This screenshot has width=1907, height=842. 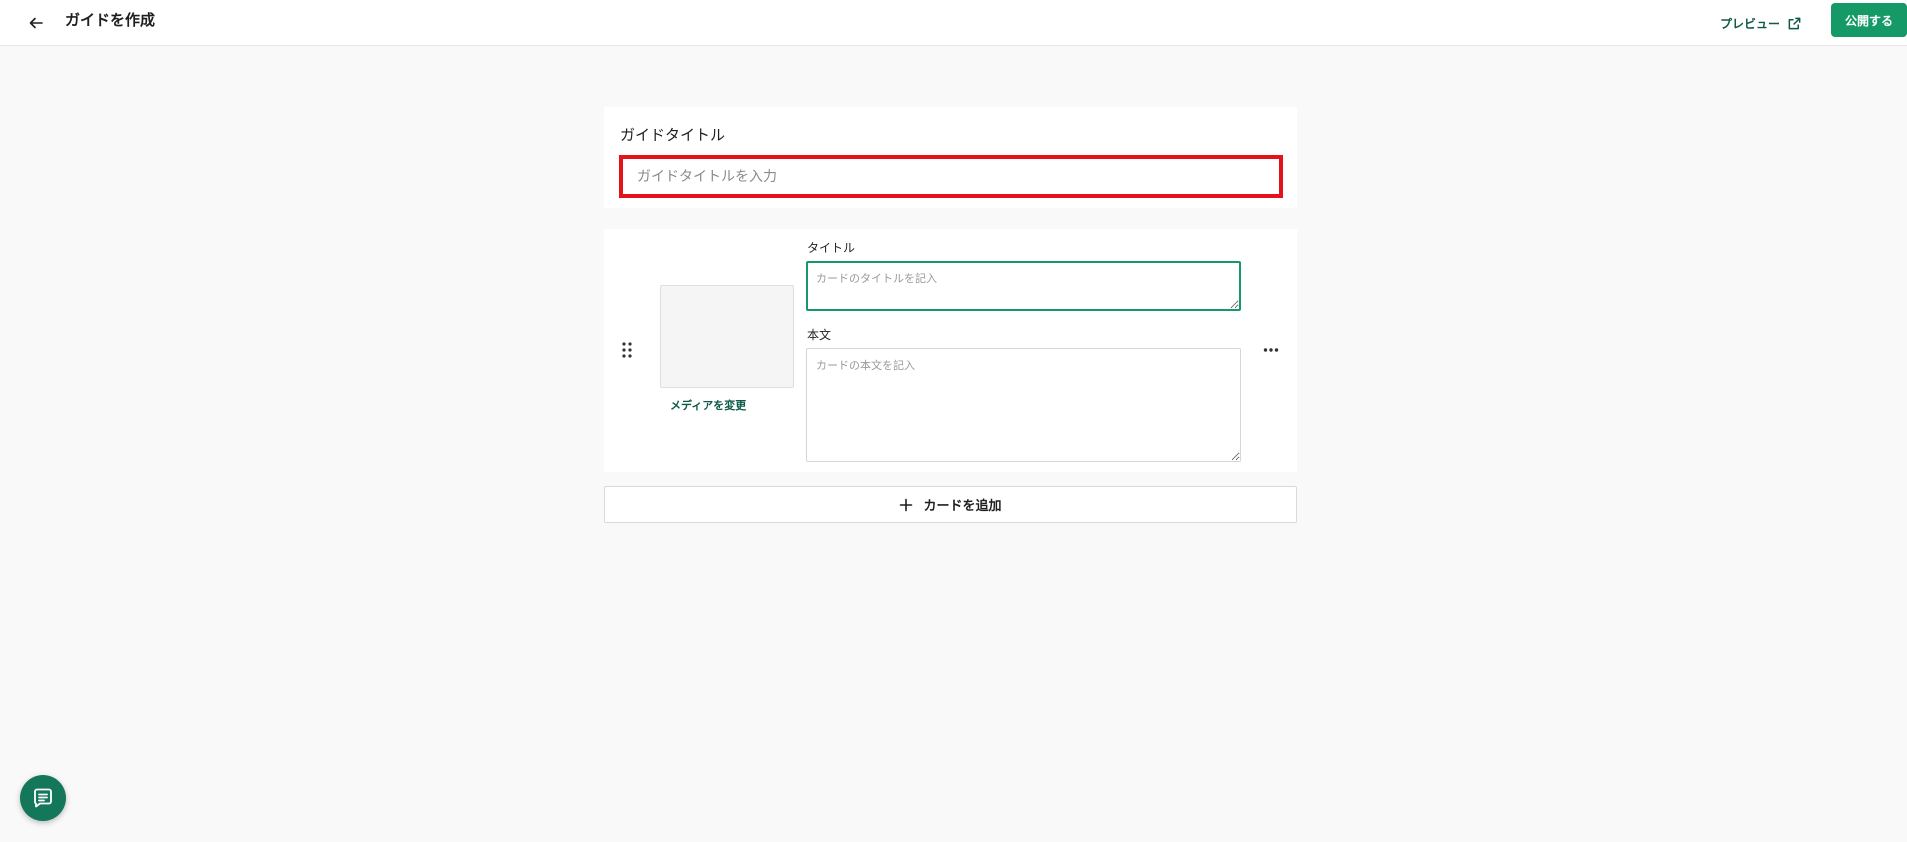 I want to click on card-body-label: 本文, so click(x=819, y=335).